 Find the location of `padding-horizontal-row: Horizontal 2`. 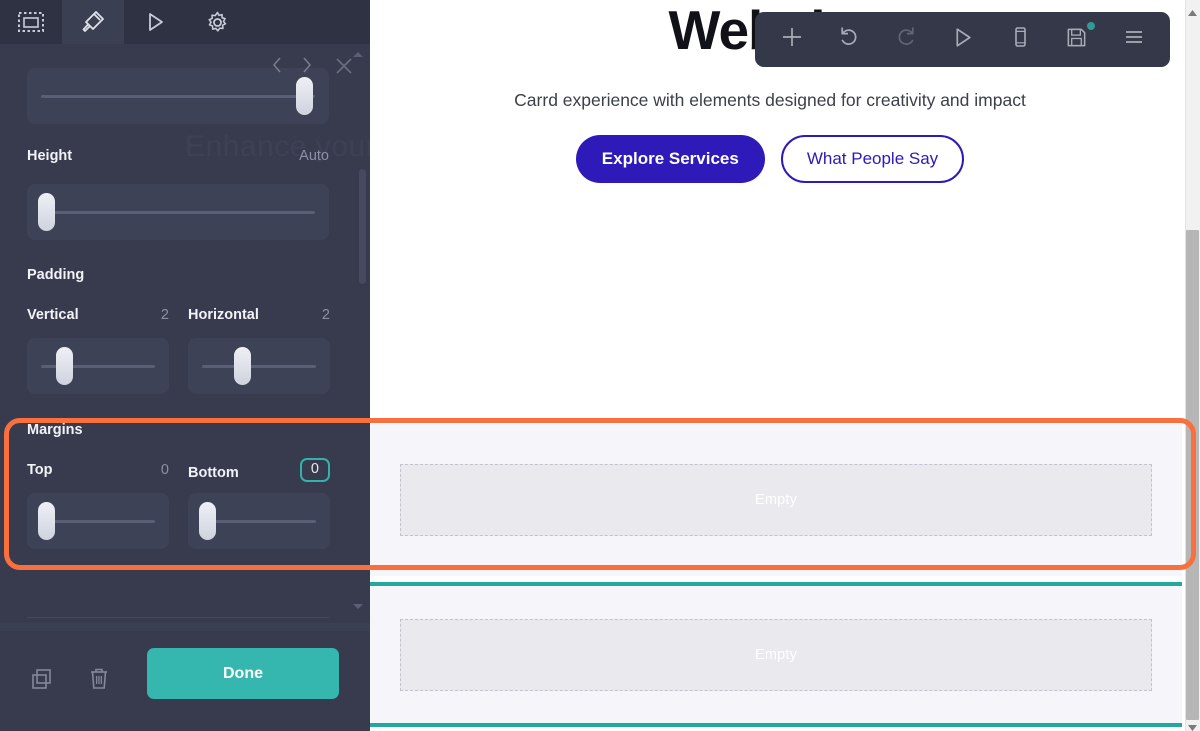

padding-horizontal-row: Horizontal 2 is located at coordinates (259, 315).